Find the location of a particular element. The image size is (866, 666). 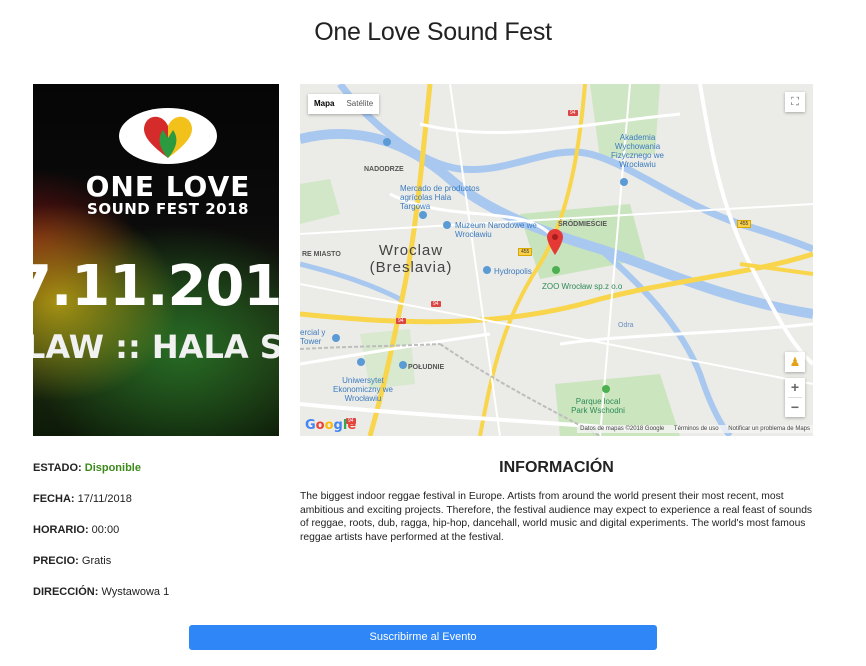

detail-address: DIRECCIÓN: Wystawowa 1 is located at coordinates (101, 592).